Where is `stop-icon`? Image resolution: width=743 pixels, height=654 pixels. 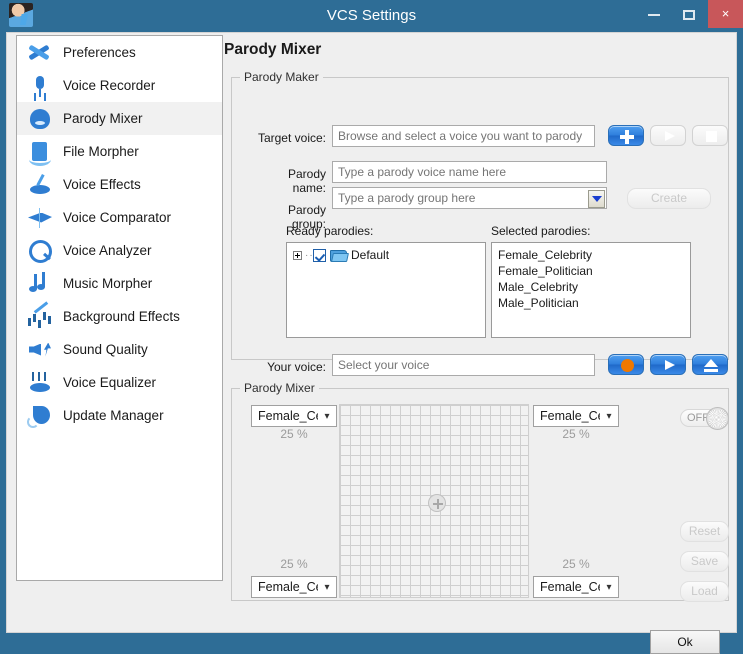 stop-icon is located at coordinates (710, 135).